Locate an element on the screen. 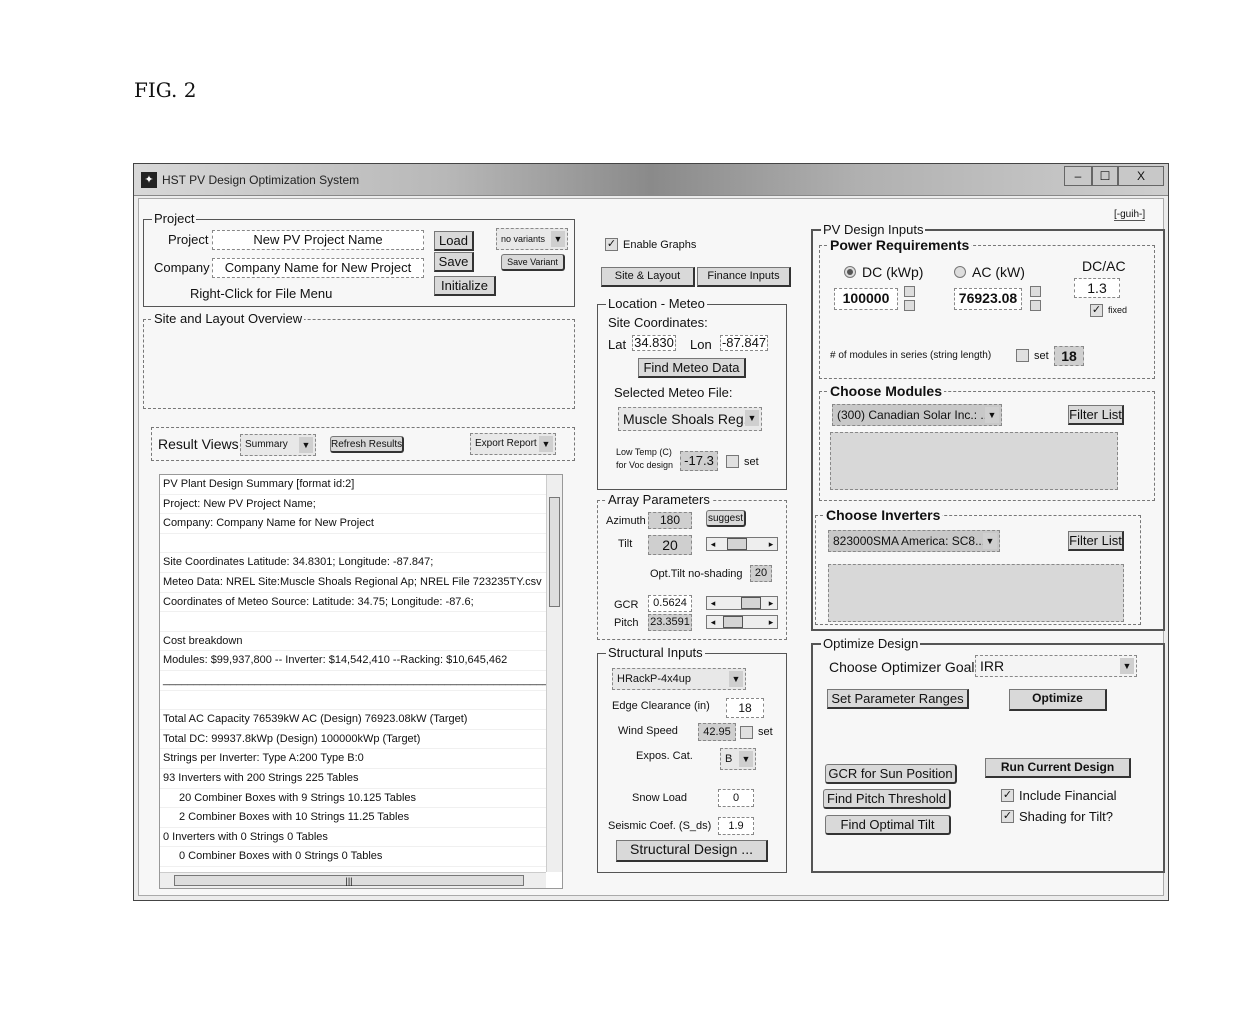  dc-spin-down is located at coordinates (909, 305).